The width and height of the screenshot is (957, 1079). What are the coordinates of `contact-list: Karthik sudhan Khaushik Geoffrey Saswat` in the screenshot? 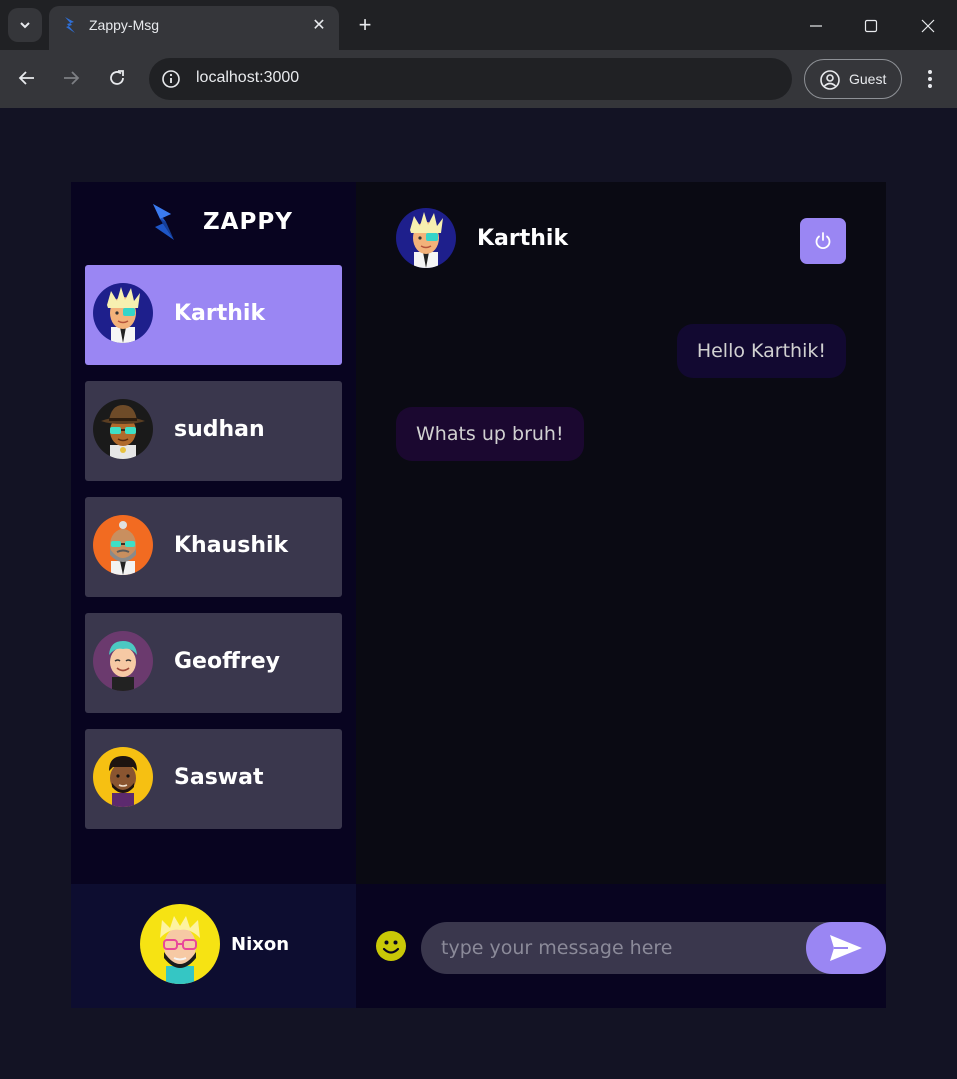 It's located at (213, 555).